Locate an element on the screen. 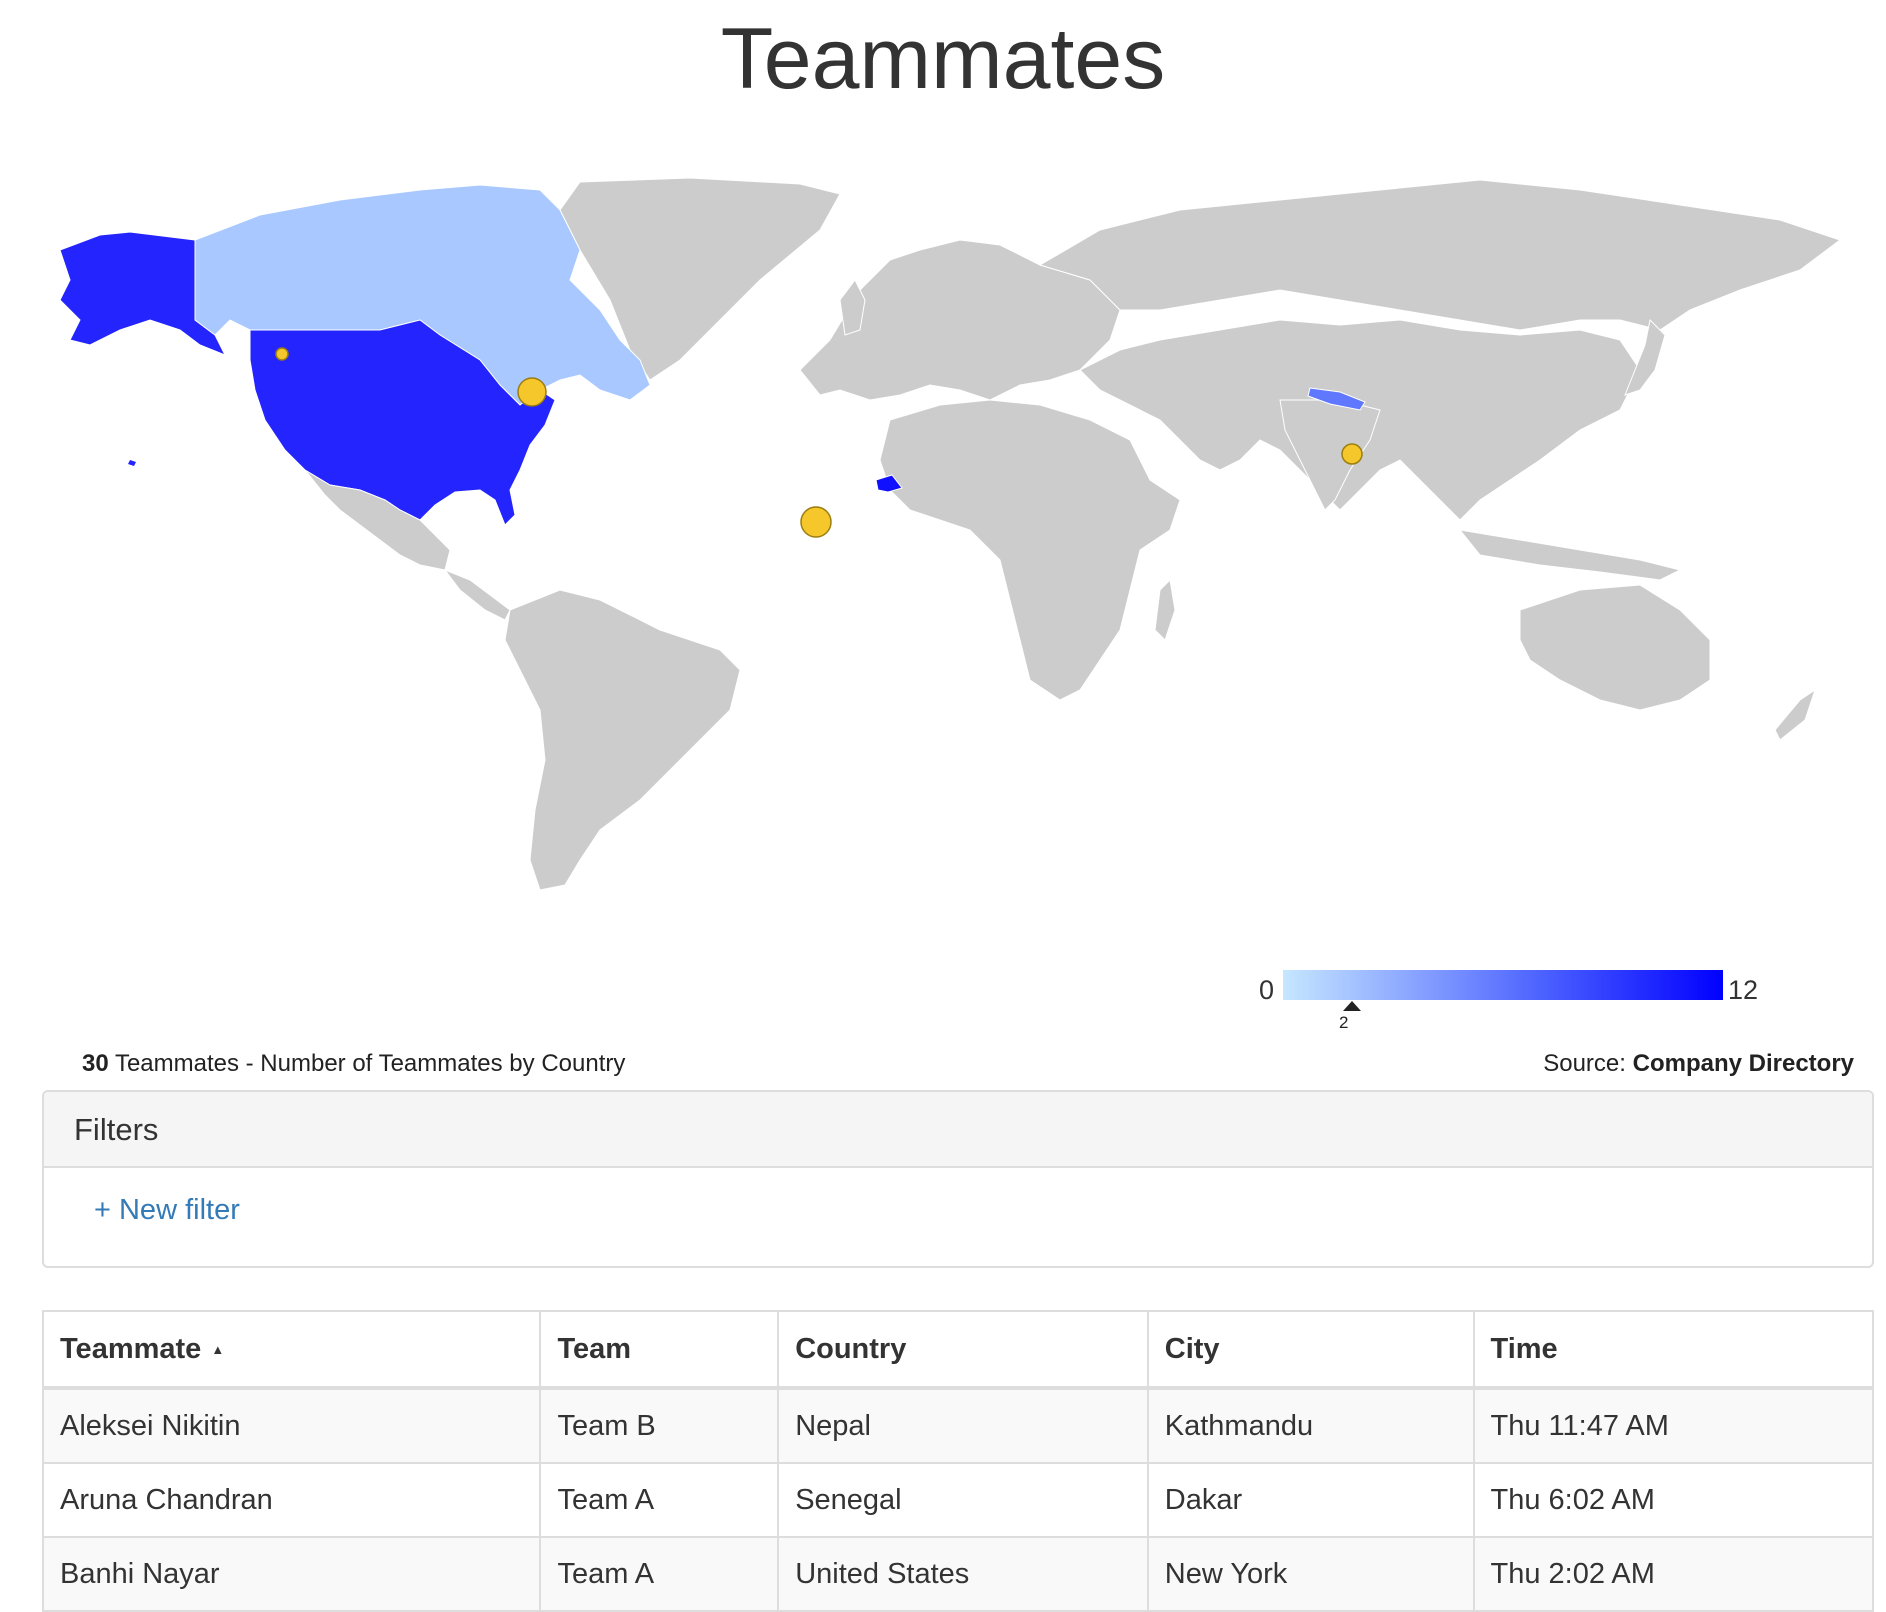  cell-time: Thu 6:02 AM is located at coordinates (1673, 1500).